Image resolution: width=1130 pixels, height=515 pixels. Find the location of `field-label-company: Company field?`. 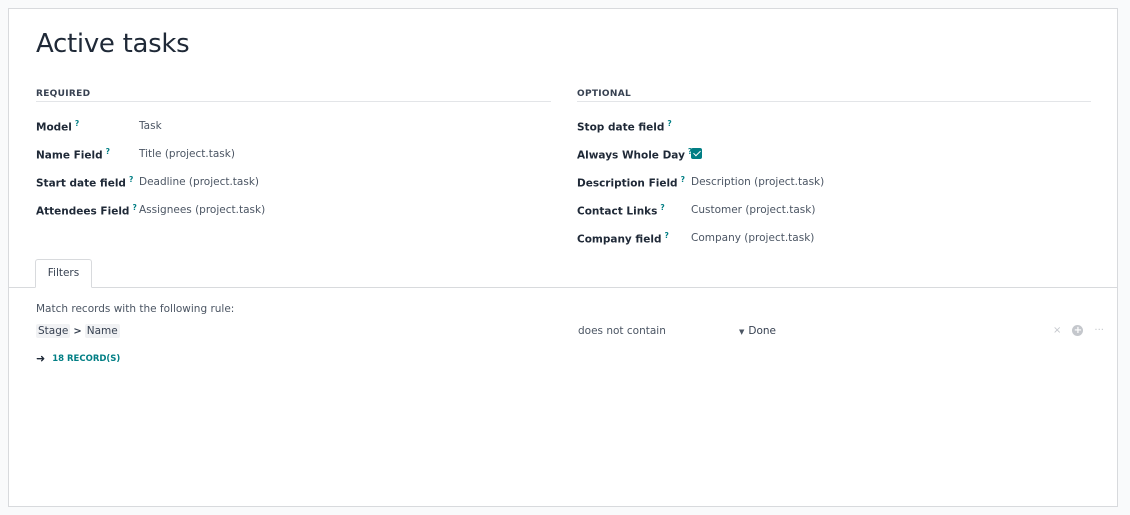

field-label-company: Company field? is located at coordinates (623, 238).